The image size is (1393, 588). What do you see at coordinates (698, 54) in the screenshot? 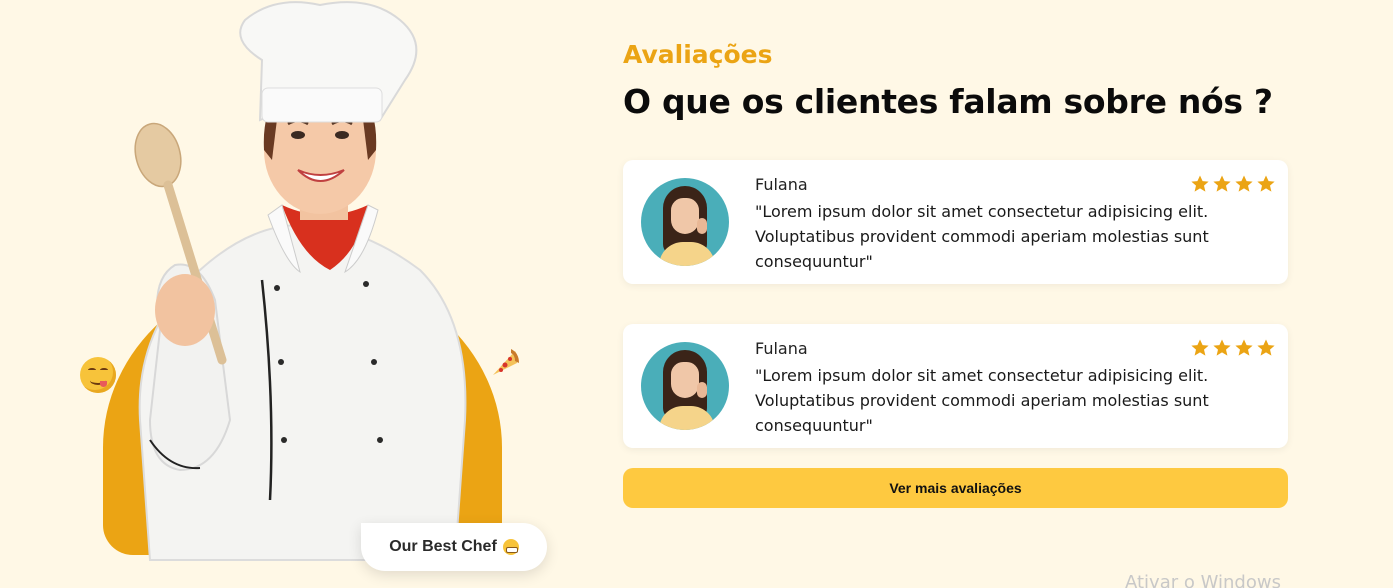
I see `section-label: Avaliações` at bounding box center [698, 54].